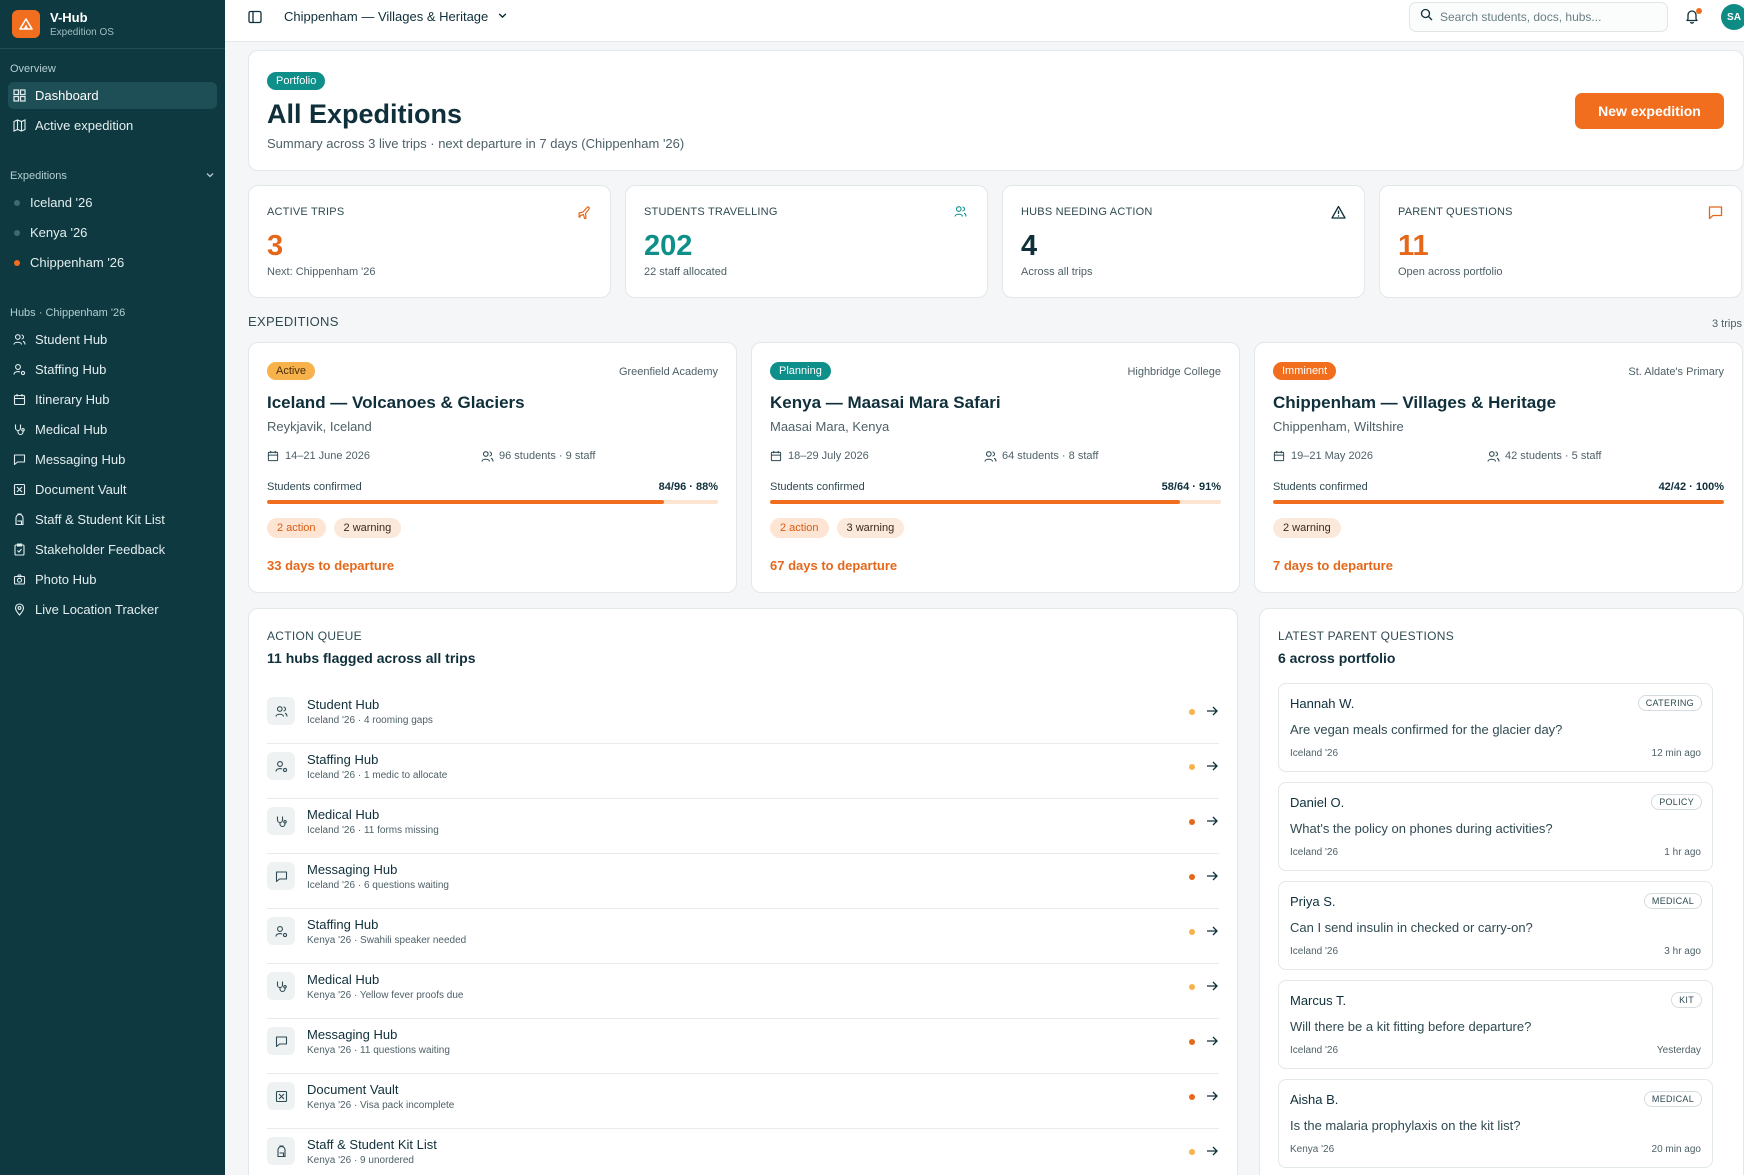 The width and height of the screenshot is (1744, 1175). I want to click on expedition-people: 96 students · 9 staff, so click(538, 456).